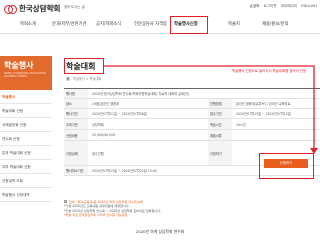  What do you see at coordinates (220, 103) in the screenshot?
I see `row-label: 진행방법` at bounding box center [220, 103].